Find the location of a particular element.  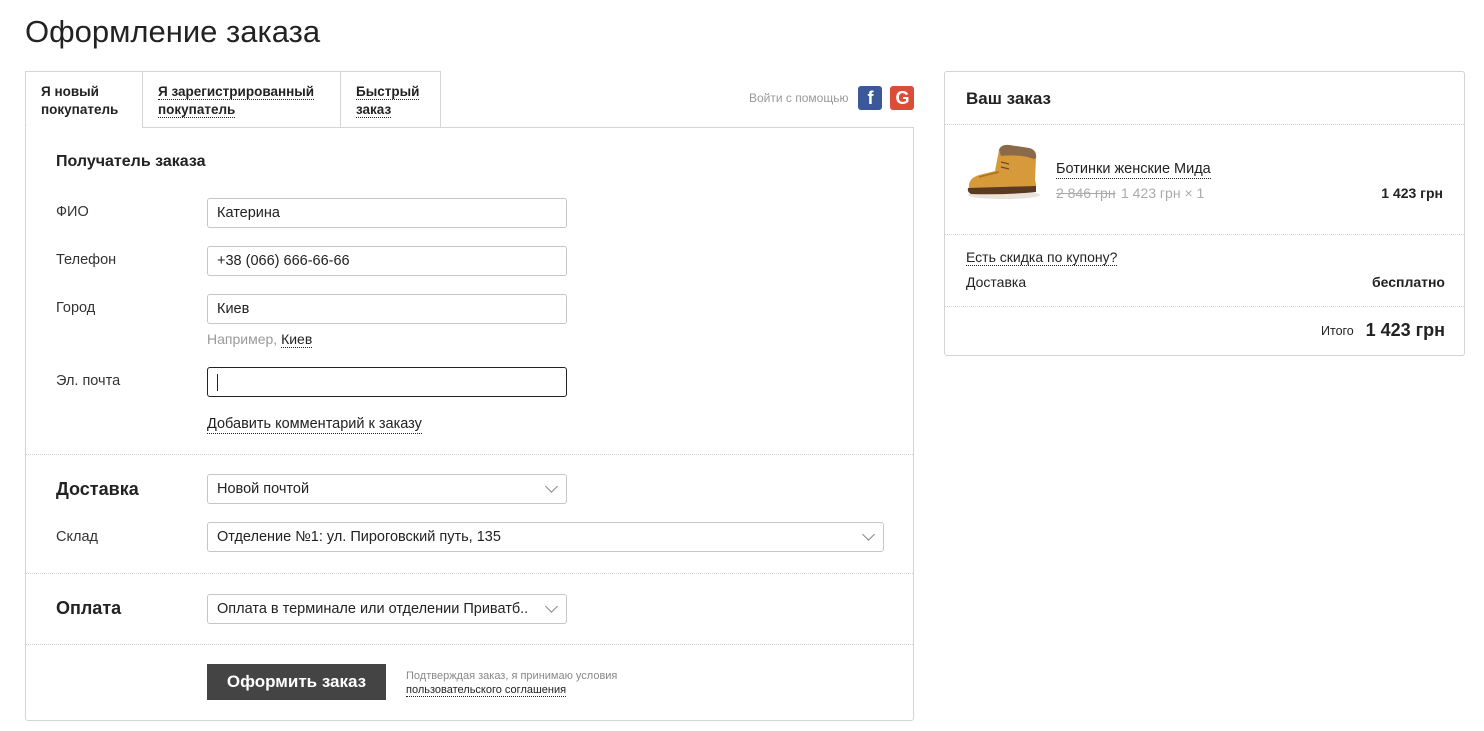

place-order-button: Оформить заказ is located at coordinates (296, 682).